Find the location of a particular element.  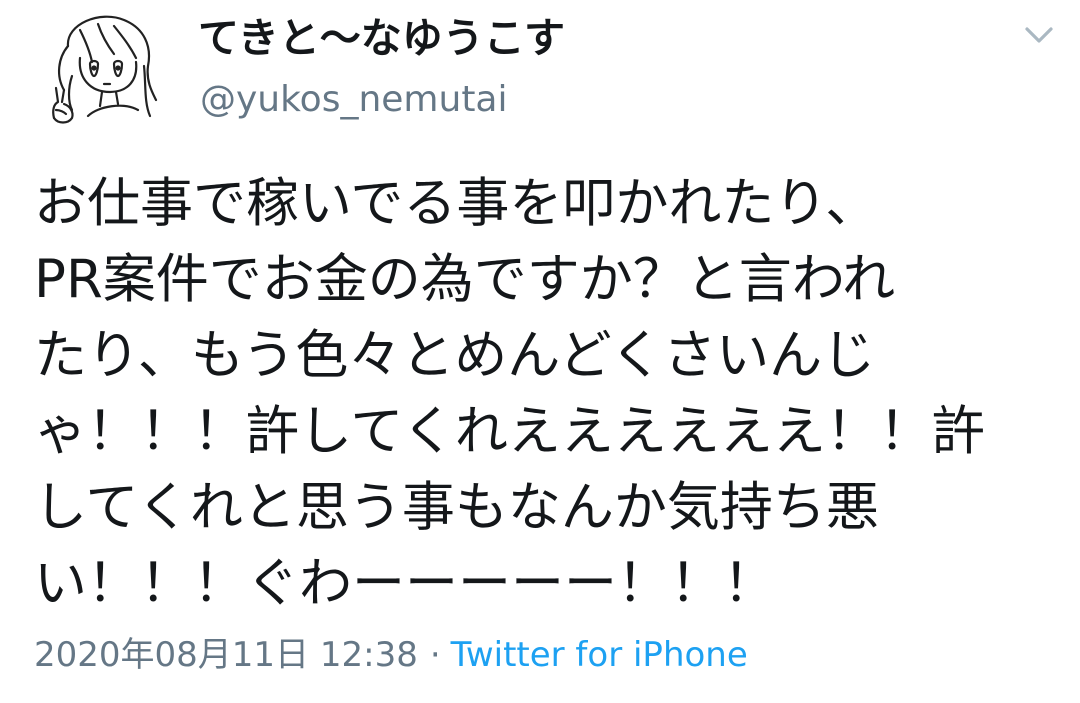

display-name: てきと〜なゆうこす is located at coordinates (381, 38).